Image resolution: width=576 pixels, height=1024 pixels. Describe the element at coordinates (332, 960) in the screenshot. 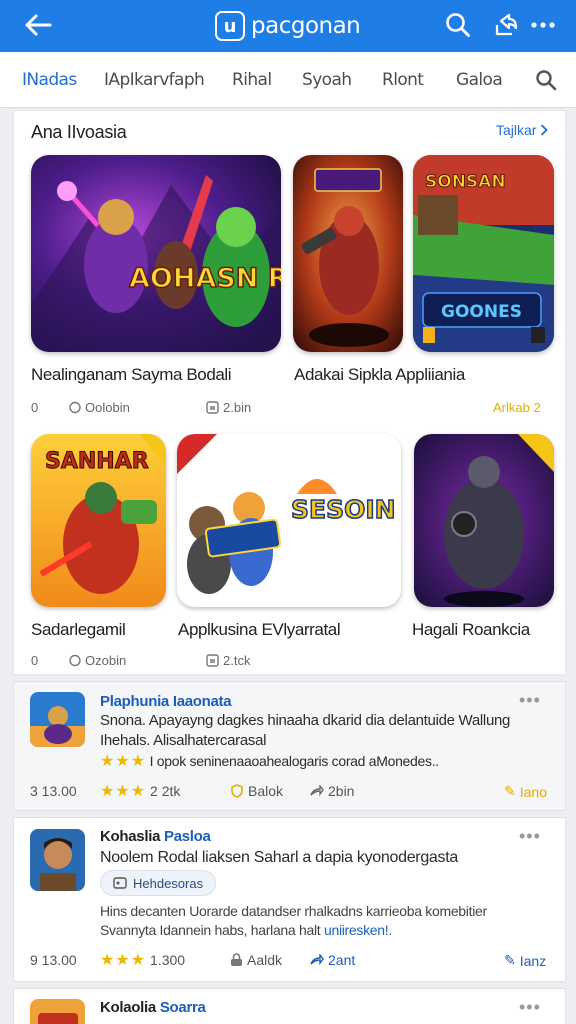

I see `list-item-share: 2ant` at that location.